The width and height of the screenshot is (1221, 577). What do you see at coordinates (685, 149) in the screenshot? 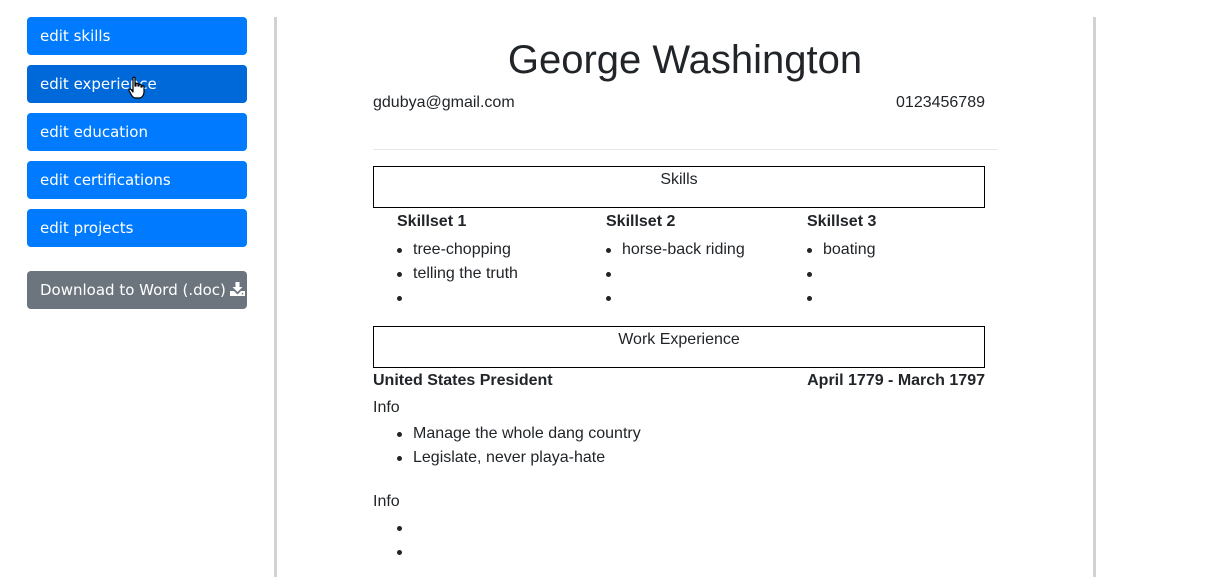
I see `header-divider` at bounding box center [685, 149].